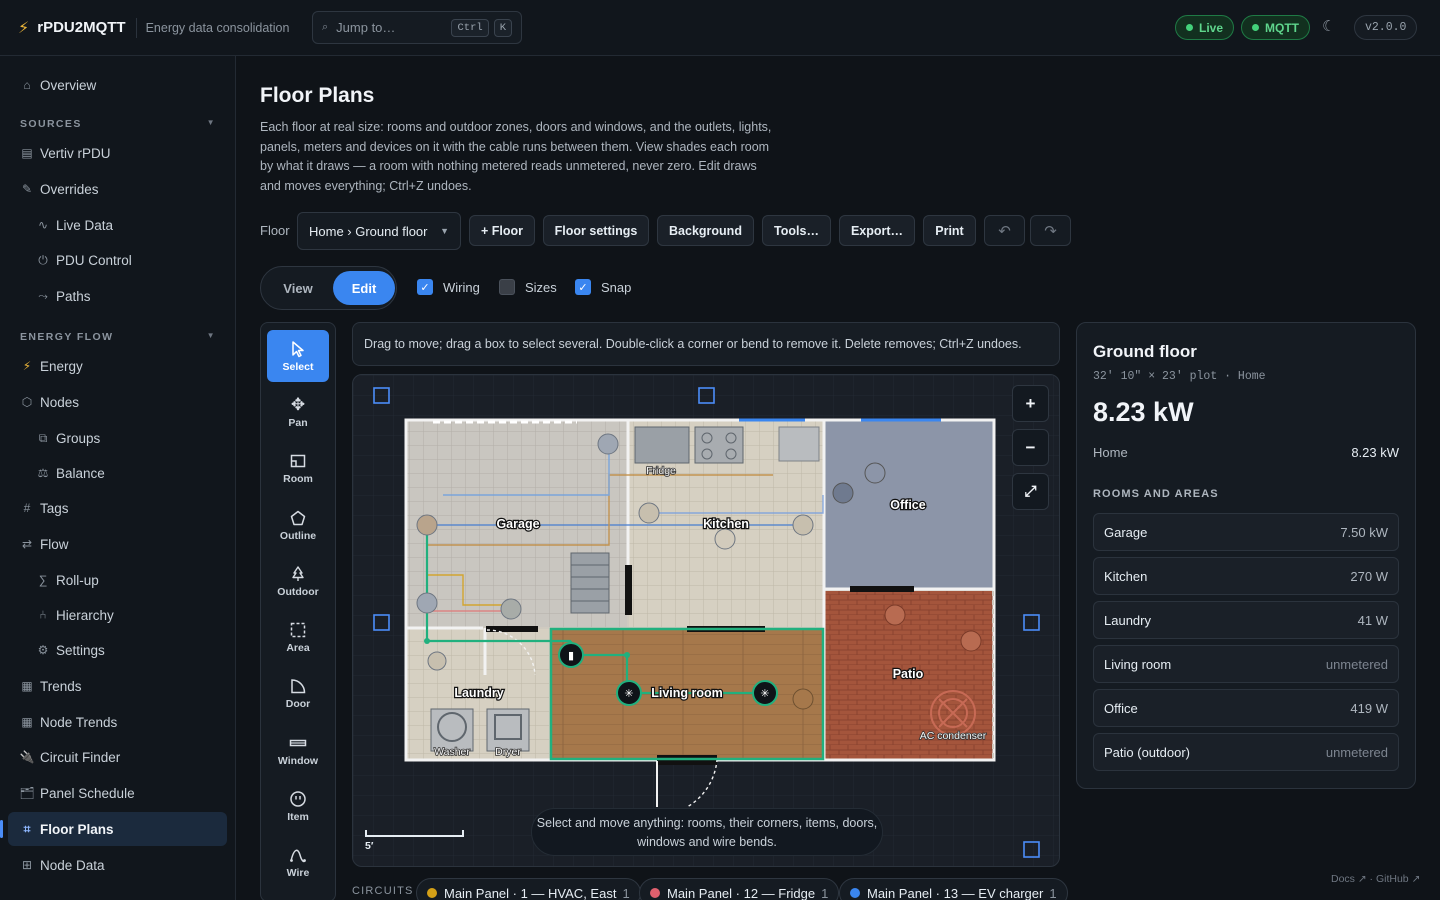 The image size is (1440, 900). I want to click on tree-icon, so click(298, 573).